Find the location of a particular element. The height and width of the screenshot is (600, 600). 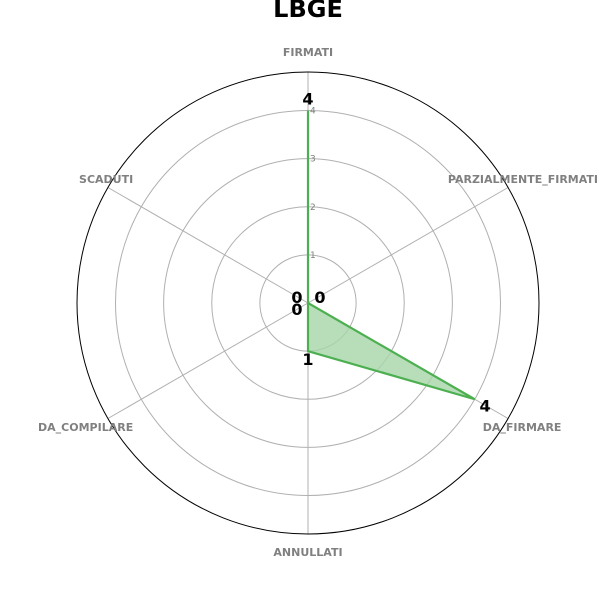

category-label-scaduti: SCADUTI is located at coordinates (106, 179).